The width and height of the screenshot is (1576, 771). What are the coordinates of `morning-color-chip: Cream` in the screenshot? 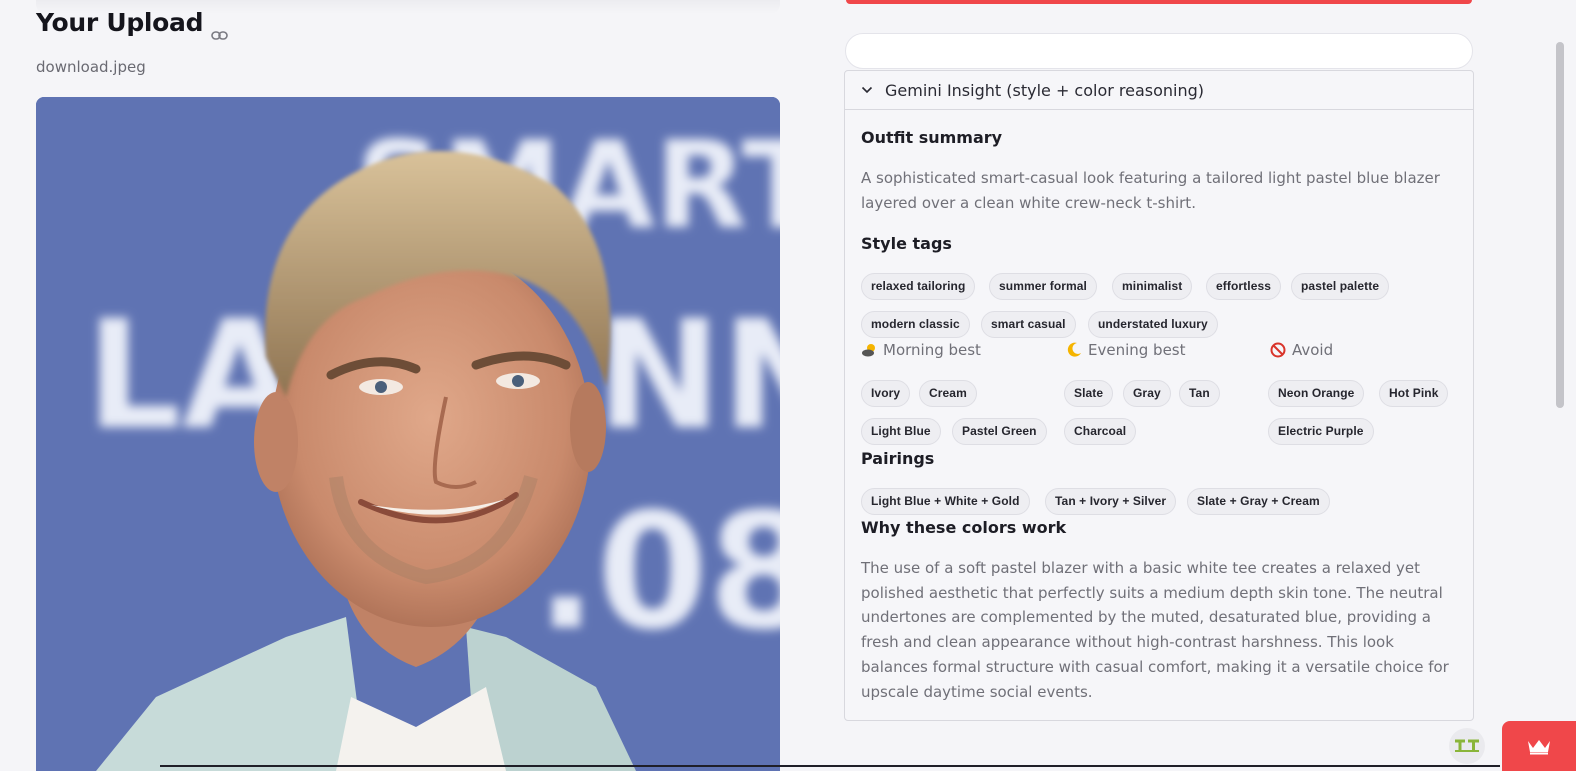 It's located at (948, 393).